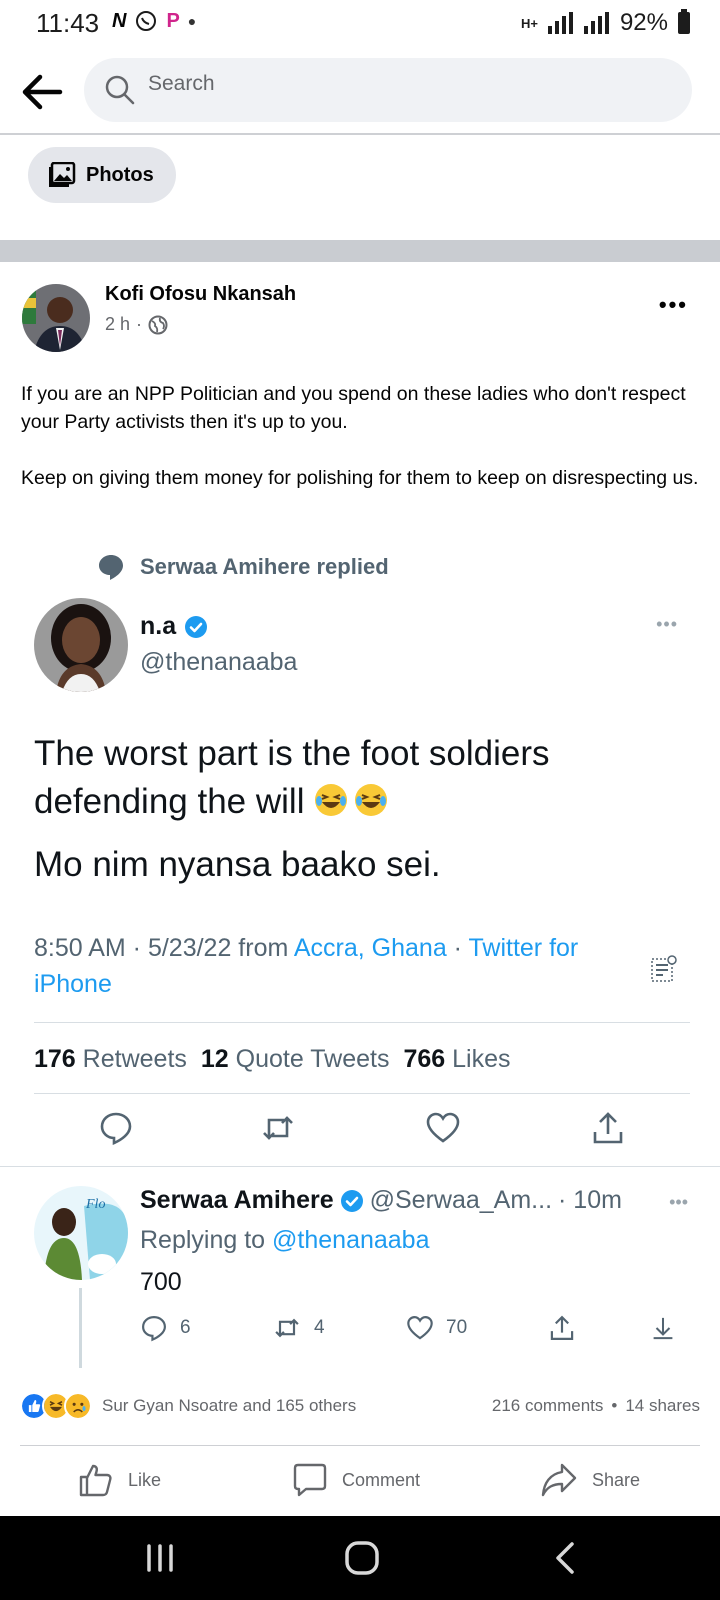 The height and width of the screenshot is (1600, 720). Describe the element at coordinates (608, 1128) in the screenshot. I see `tweet-share-icon` at that location.